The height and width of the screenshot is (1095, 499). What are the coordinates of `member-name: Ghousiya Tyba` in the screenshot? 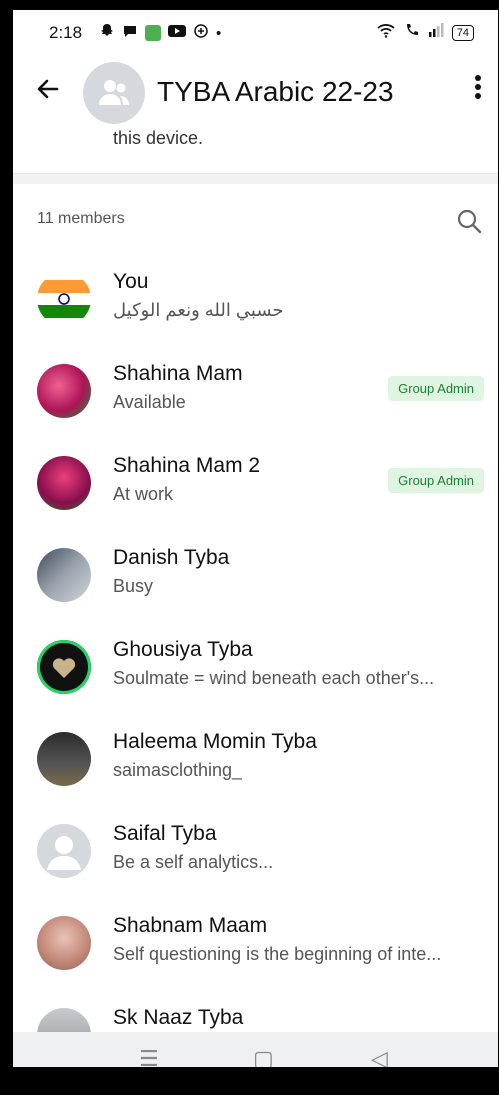 It's located at (183, 649).